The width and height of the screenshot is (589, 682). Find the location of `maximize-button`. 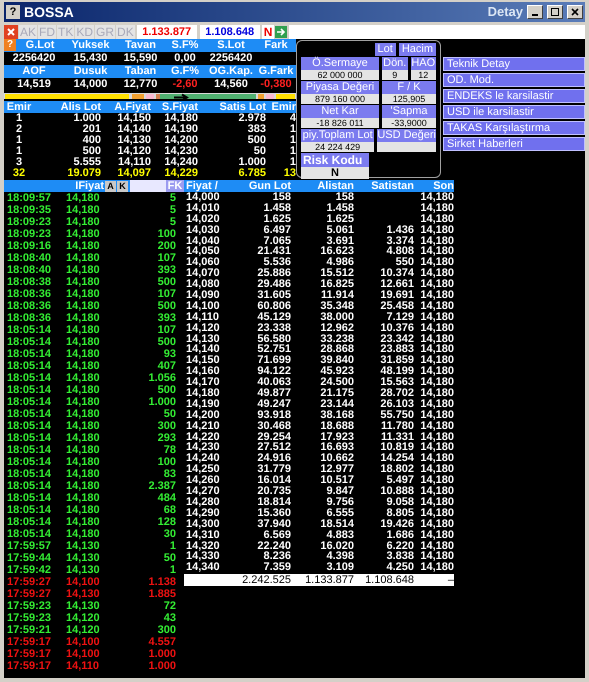

maximize-button is located at coordinates (555, 12).